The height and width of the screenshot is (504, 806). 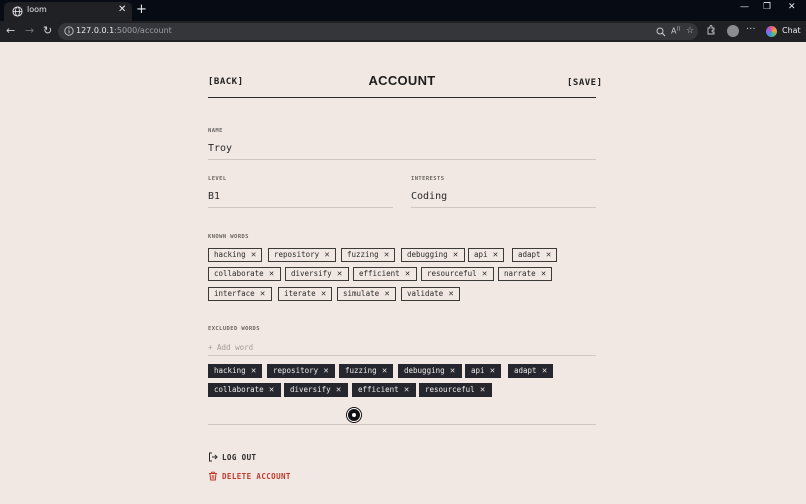 What do you see at coordinates (433, 255) in the screenshot?
I see `known-word-chip: debugging ✕` at bounding box center [433, 255].